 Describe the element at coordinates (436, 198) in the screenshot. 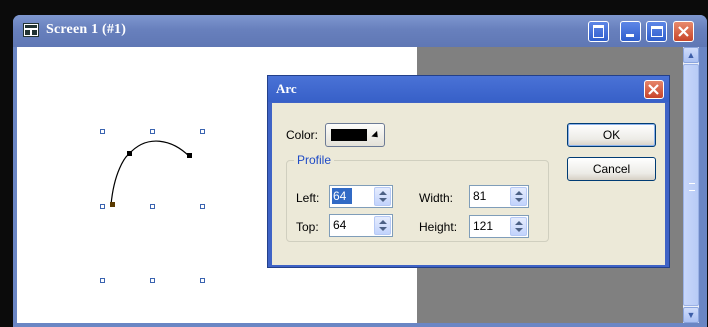

I see `width-label: Width:` at that location.